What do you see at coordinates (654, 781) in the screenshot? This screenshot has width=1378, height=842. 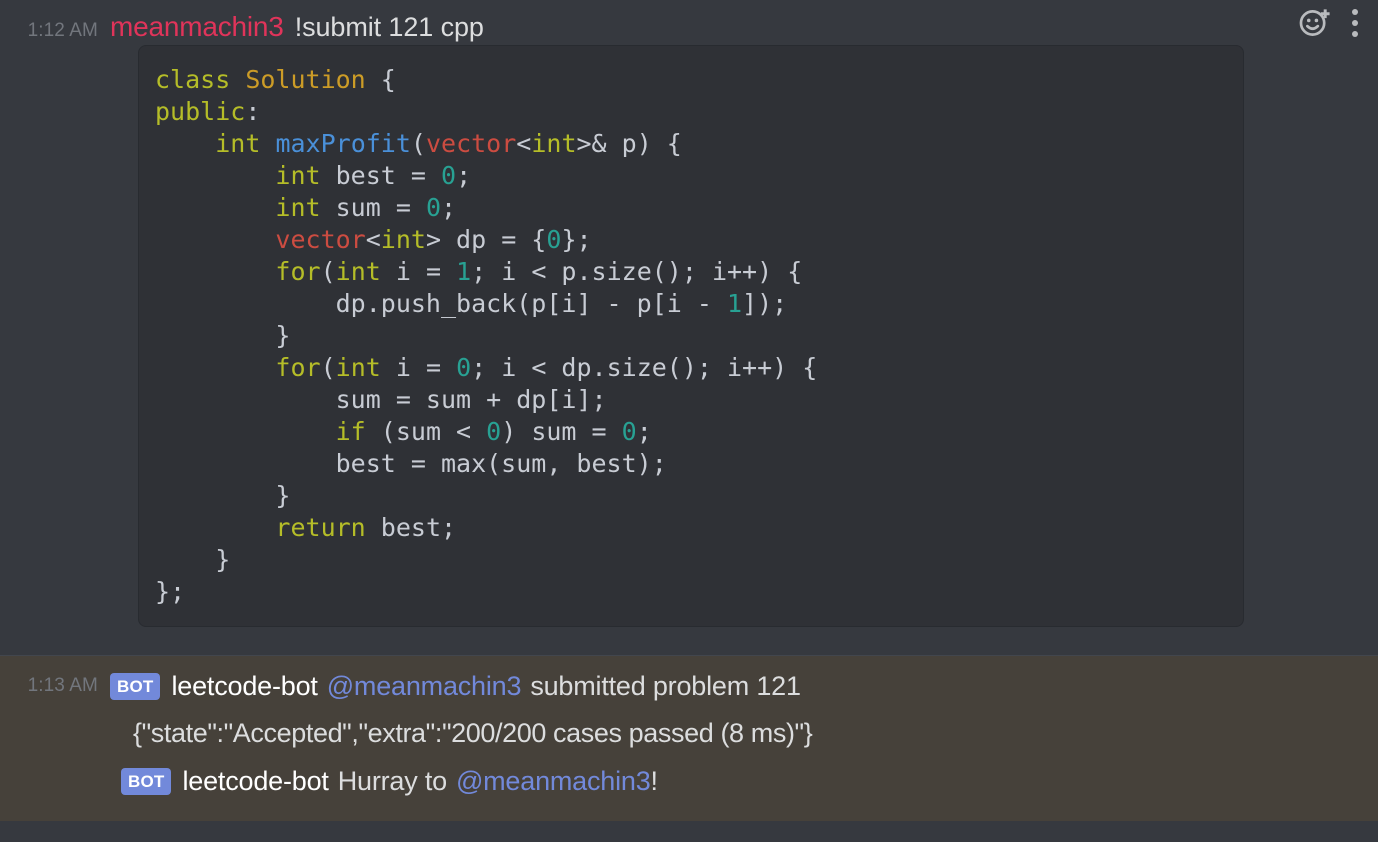 I see `bot-message-text-suffix: !` at bounding box center [654, 781].